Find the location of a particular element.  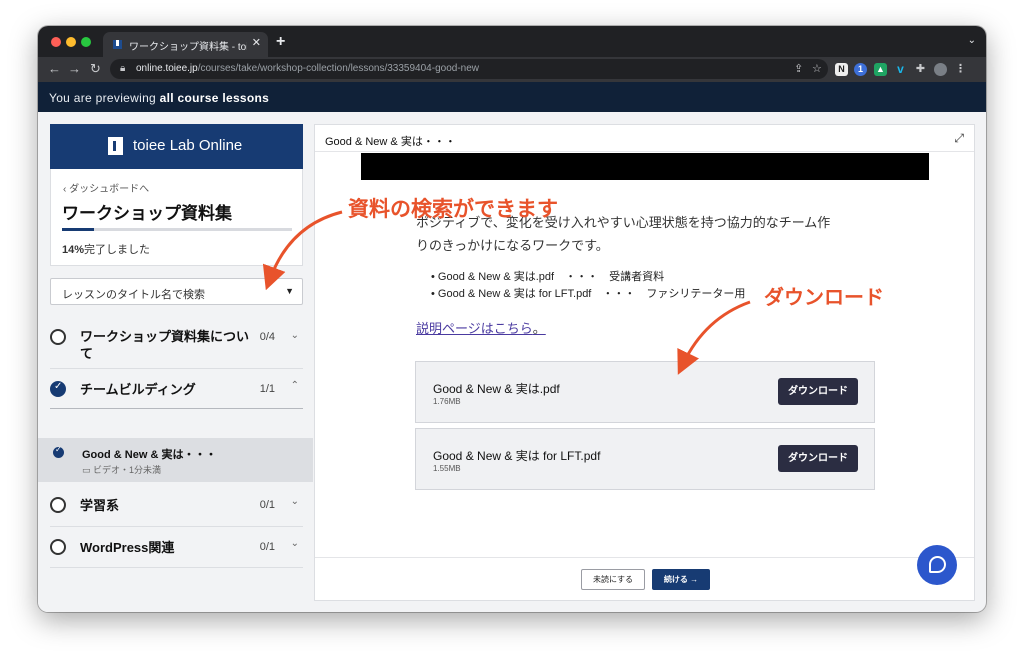

download-item: Good & New & 実は.pdf 1.76MB ダウンロード is located at coordinates (645, 392).